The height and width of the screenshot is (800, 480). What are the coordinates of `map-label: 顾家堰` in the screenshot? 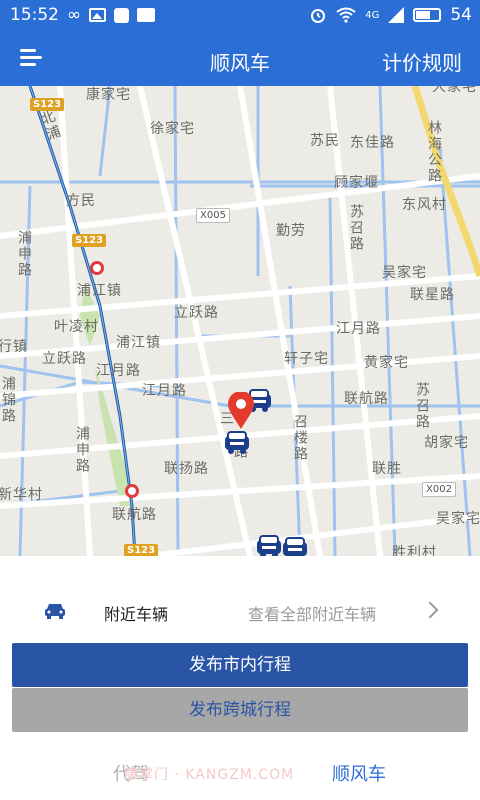 It's located at (356, 183).